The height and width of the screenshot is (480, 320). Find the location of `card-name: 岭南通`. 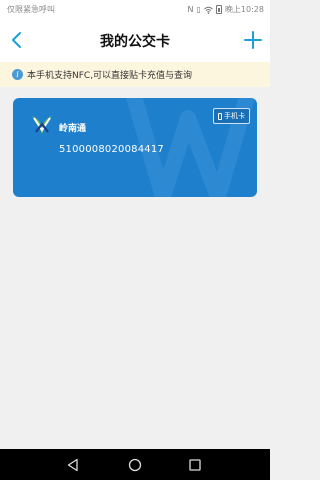

card-name: 岭南通 is located at coordinates (73, 129).